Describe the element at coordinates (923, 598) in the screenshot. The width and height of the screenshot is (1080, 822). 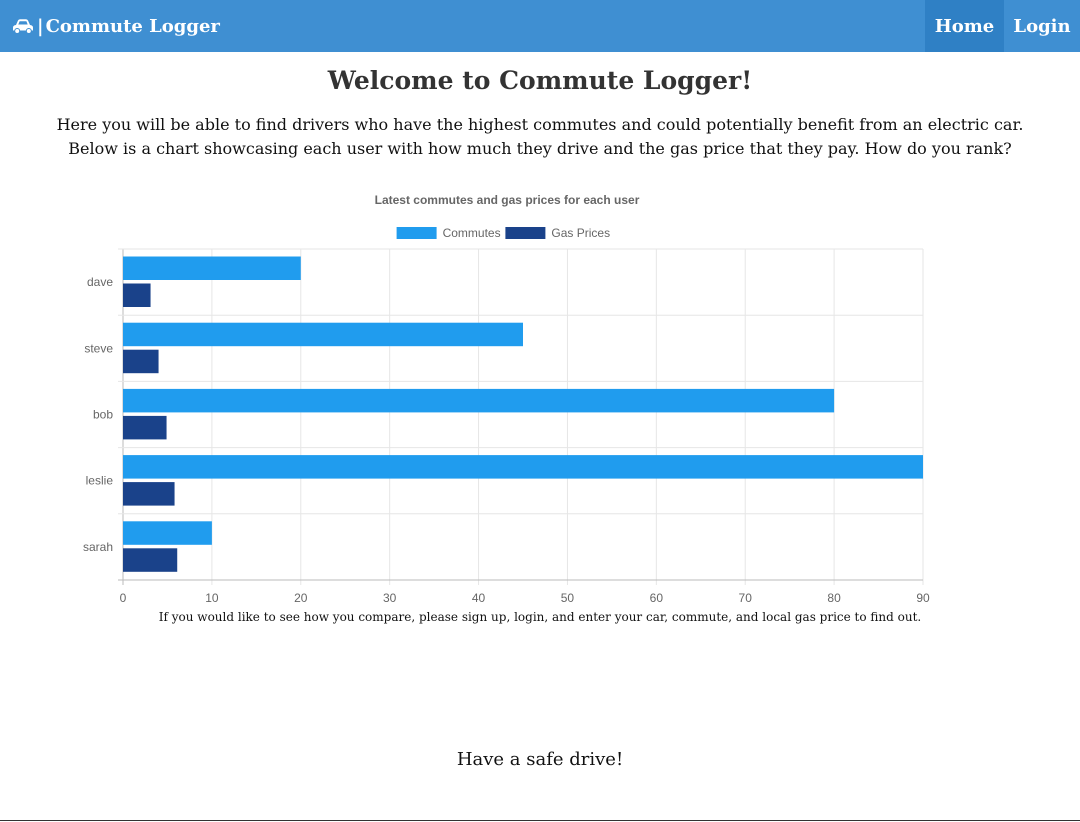
I see `x-tick-label-90: 90` at that location.